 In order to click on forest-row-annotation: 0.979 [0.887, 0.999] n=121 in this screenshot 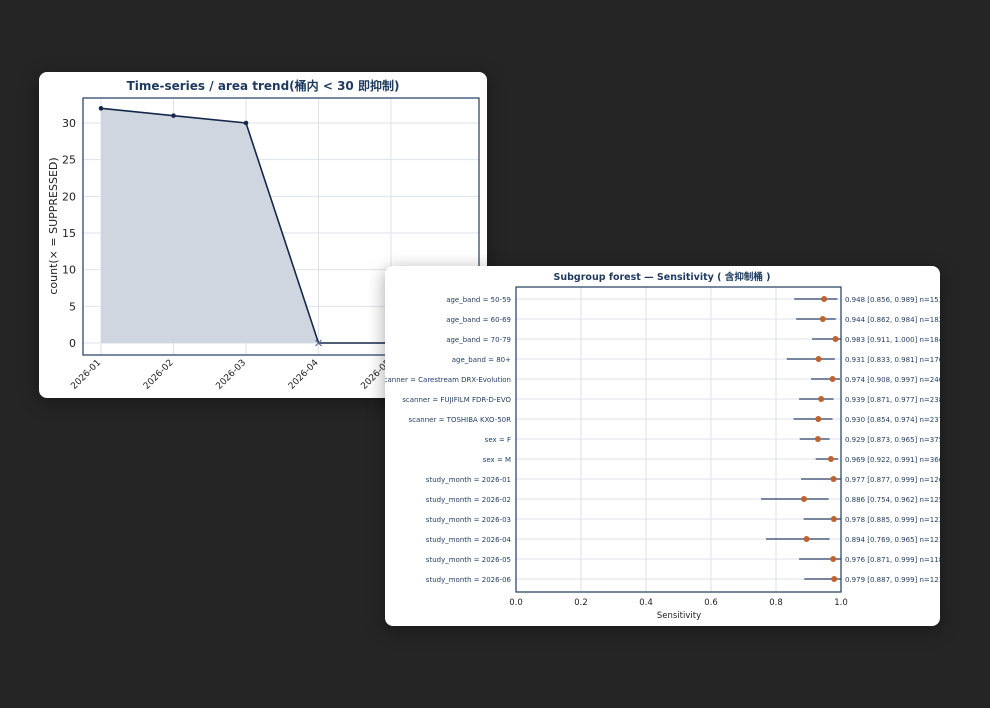, I will do `click(892, 580)`.